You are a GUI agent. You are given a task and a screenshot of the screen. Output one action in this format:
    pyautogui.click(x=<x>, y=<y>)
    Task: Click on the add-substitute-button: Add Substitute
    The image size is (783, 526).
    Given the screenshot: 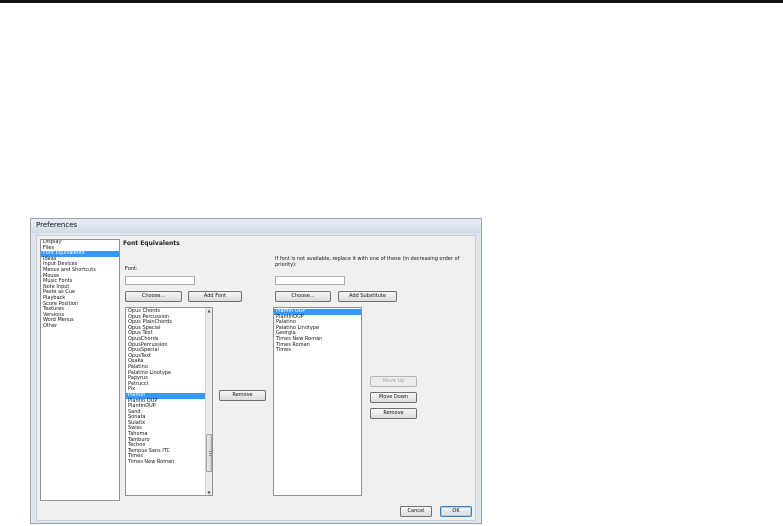 What is the action you would take?
    pyautogui.click(x=367, y=296)
    